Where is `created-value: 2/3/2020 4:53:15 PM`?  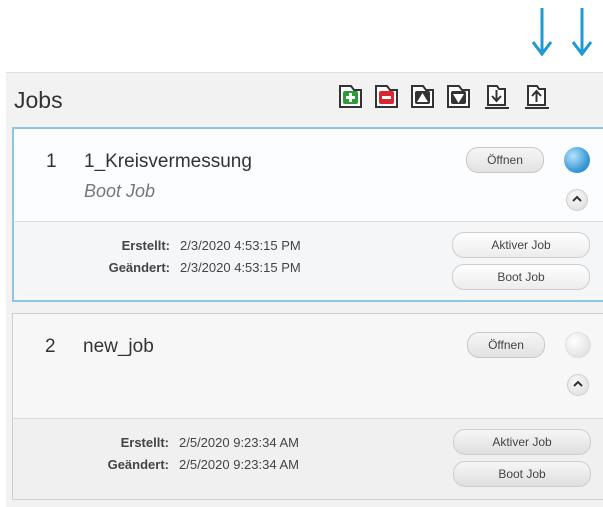 created-value: 2/3/2020 4:53:15 PM is located at coordinates (240, 245).